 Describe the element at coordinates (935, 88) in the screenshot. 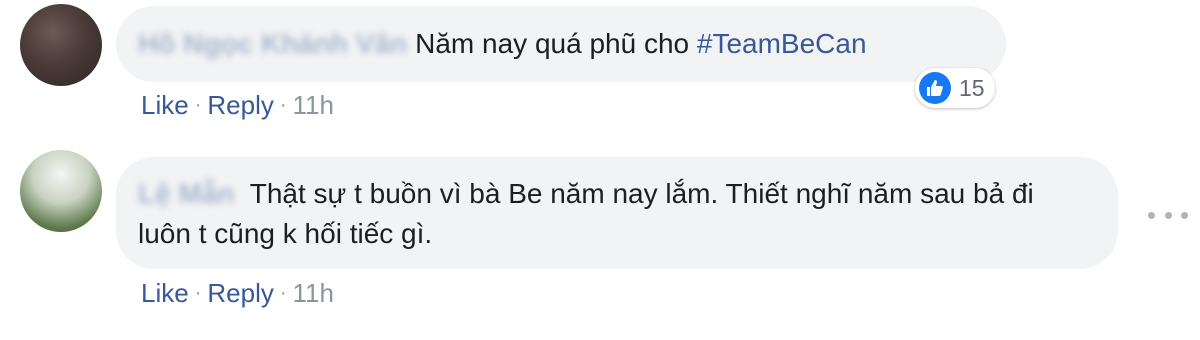

I see `thumbs-up-icon` at that location.